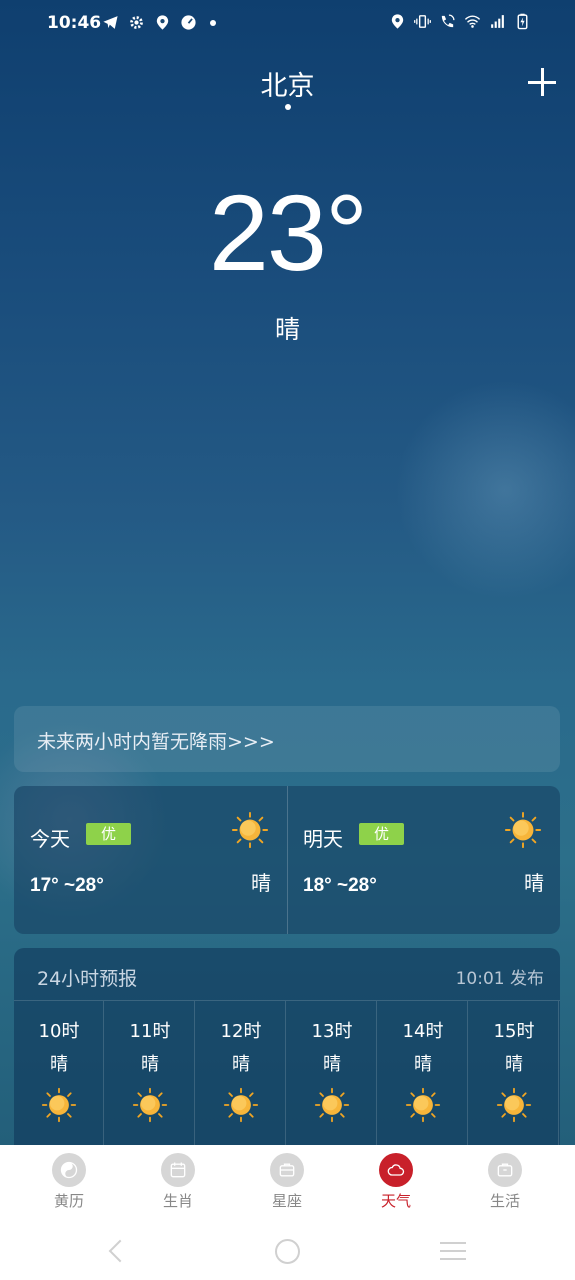 This screenshot has height=1280, width=575. What do you see at coordinates (287, 1170) in the screenshot?
I see `box-icon` at bounding box center [287, 1170].